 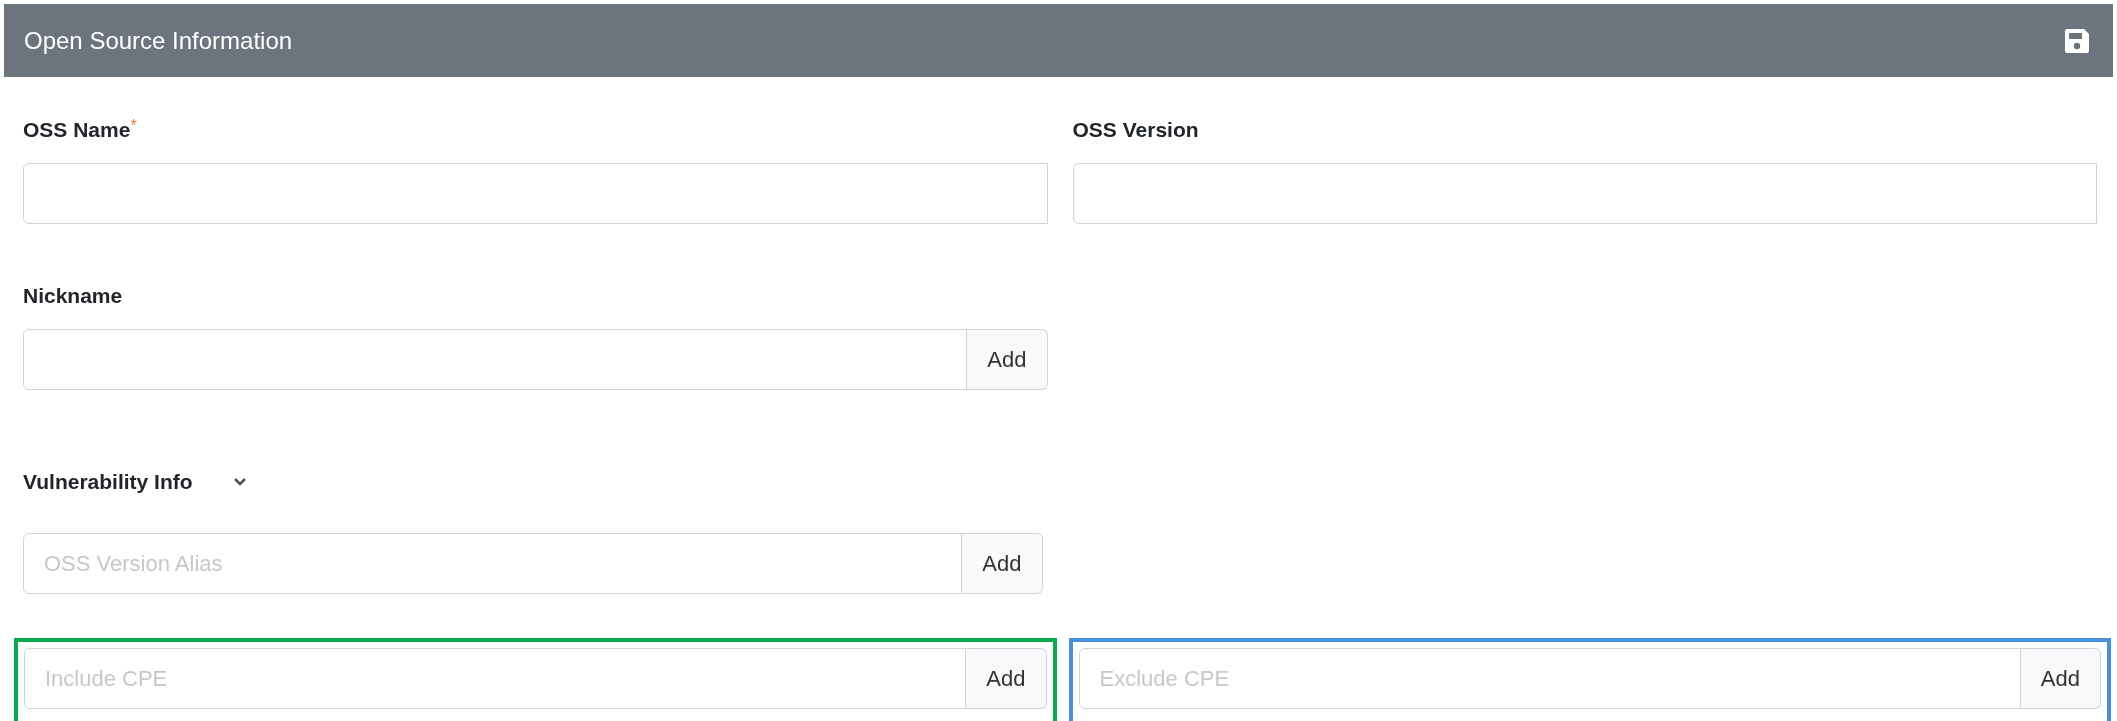 What do you see at coordinates (1135, 130) in the screenshot?
I see `field-label: OSS Version` at bounding box center [1135, 130].